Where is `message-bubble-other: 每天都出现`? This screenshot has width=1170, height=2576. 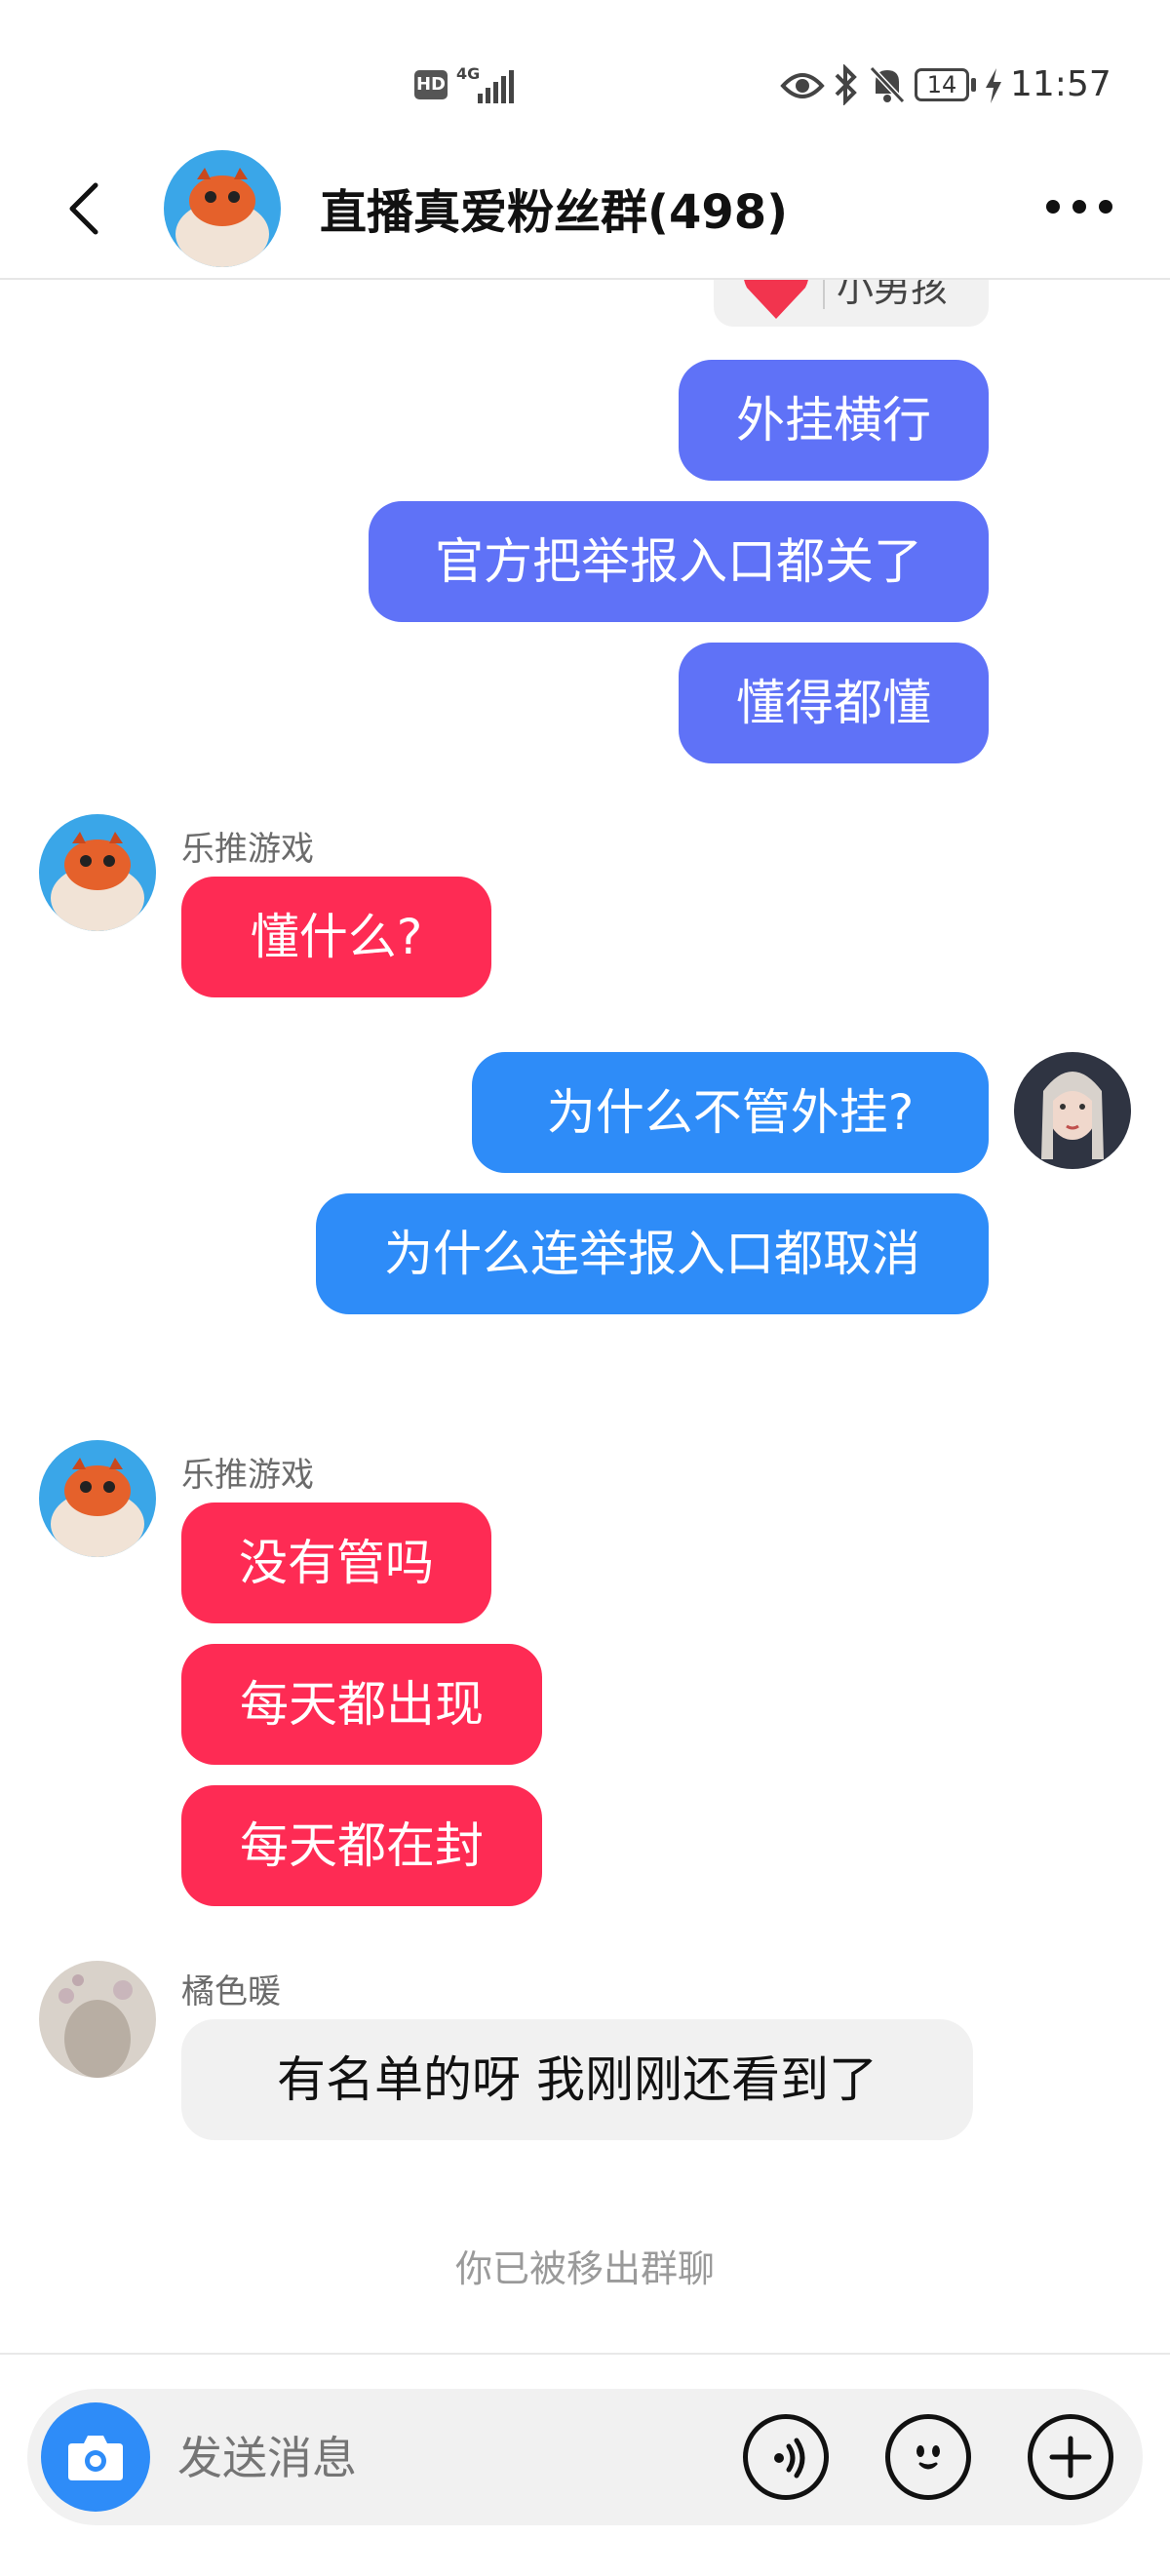
message-bubble-other: 每天都出现 is located at coordinates (361, 1704).